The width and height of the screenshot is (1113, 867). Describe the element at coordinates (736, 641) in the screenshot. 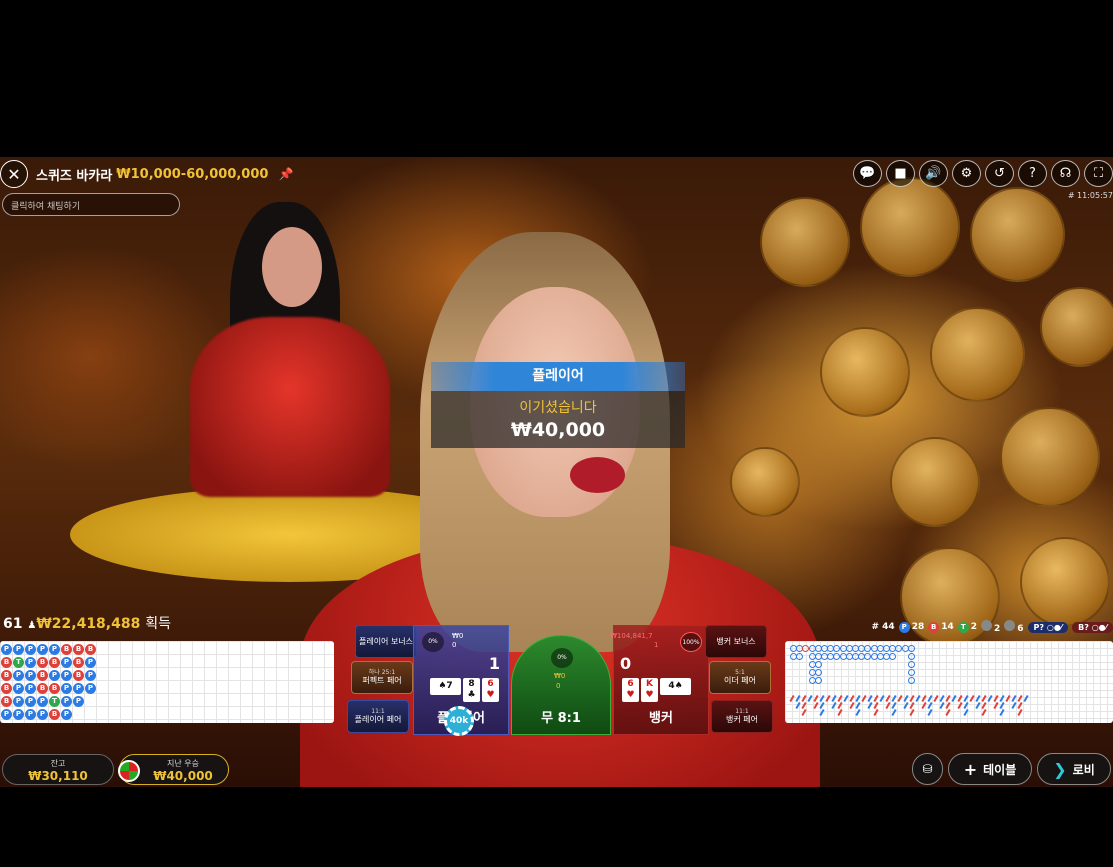

I see `banker-bonus-button: 뱅커 보너스` at that location.